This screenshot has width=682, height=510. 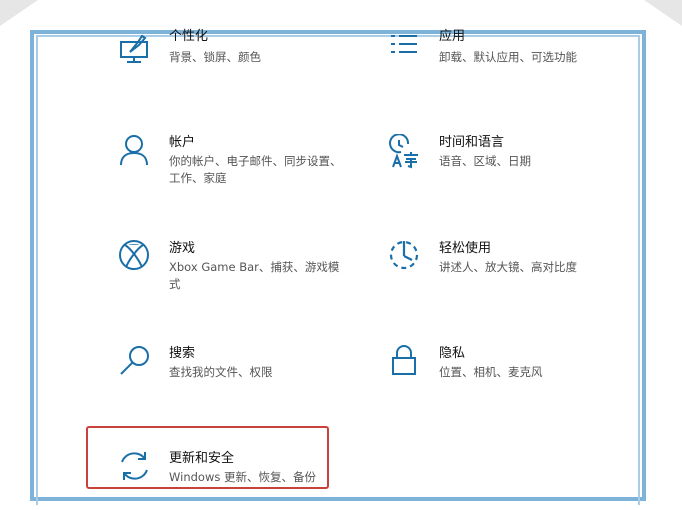 I want to click on settings-tile-ease-of-access: 轻松使用 讲述人、放大镜、高对比度, so click(x=508, y=270).